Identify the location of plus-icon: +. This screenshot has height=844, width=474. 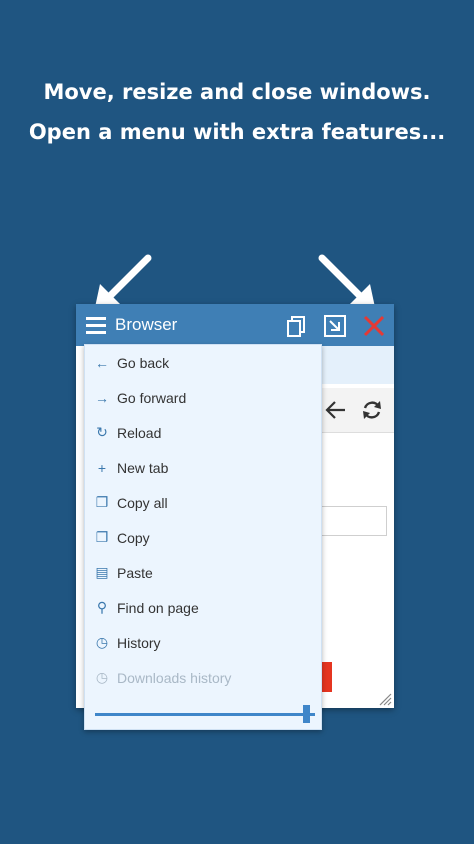
(102, 467).